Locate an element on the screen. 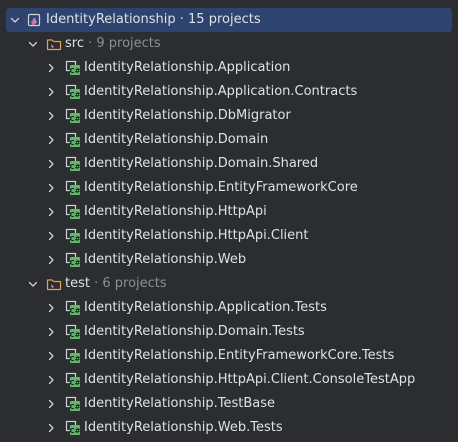 The image size is (458, 442). project-name: IdentityRelationship.DbMigrator is located at coordinates (187, 115).